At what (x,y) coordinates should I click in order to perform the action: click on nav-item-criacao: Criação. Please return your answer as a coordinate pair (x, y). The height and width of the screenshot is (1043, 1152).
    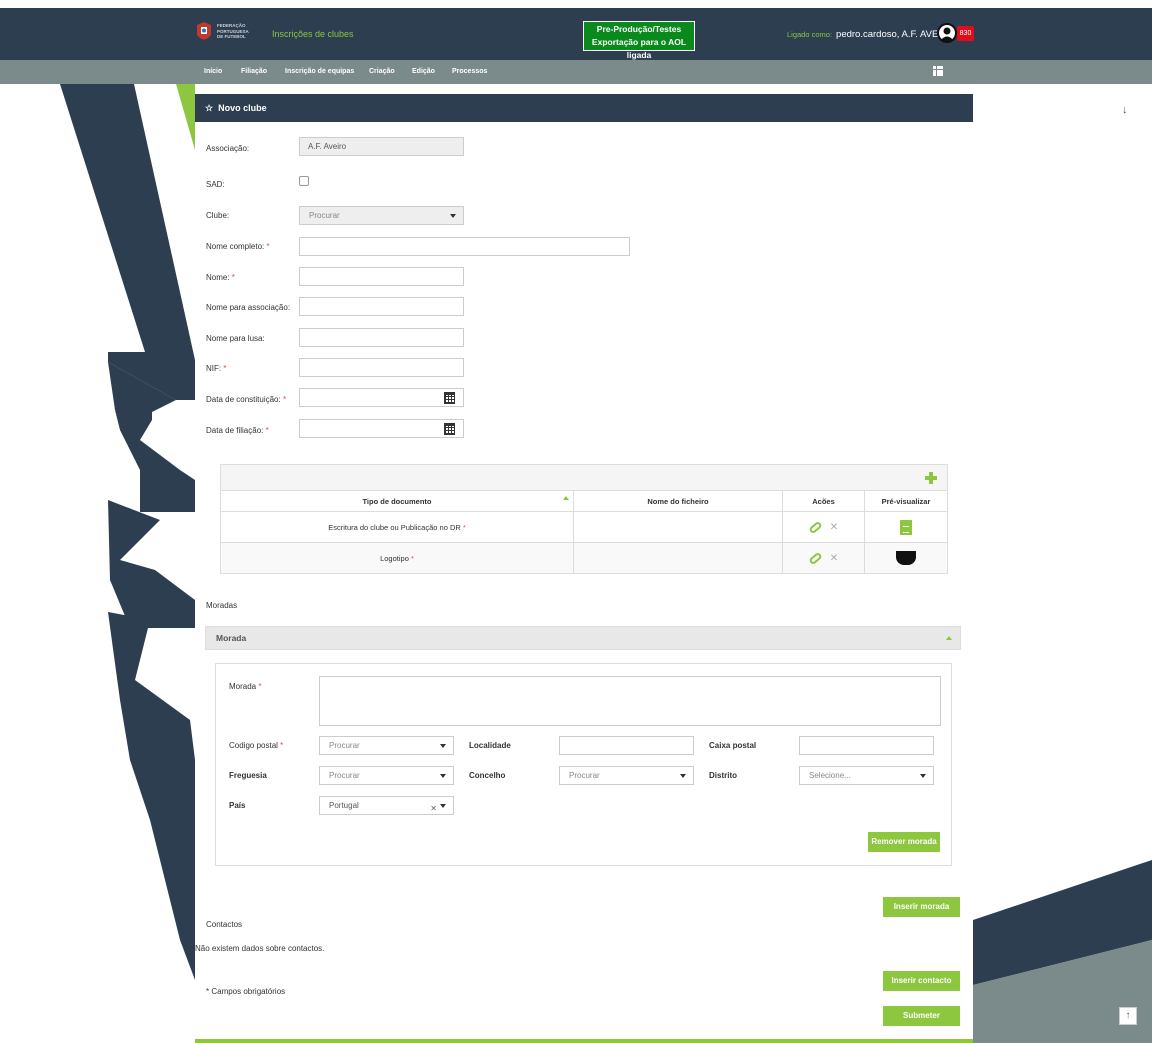
    Looking at the image, I should click on (382, 71).